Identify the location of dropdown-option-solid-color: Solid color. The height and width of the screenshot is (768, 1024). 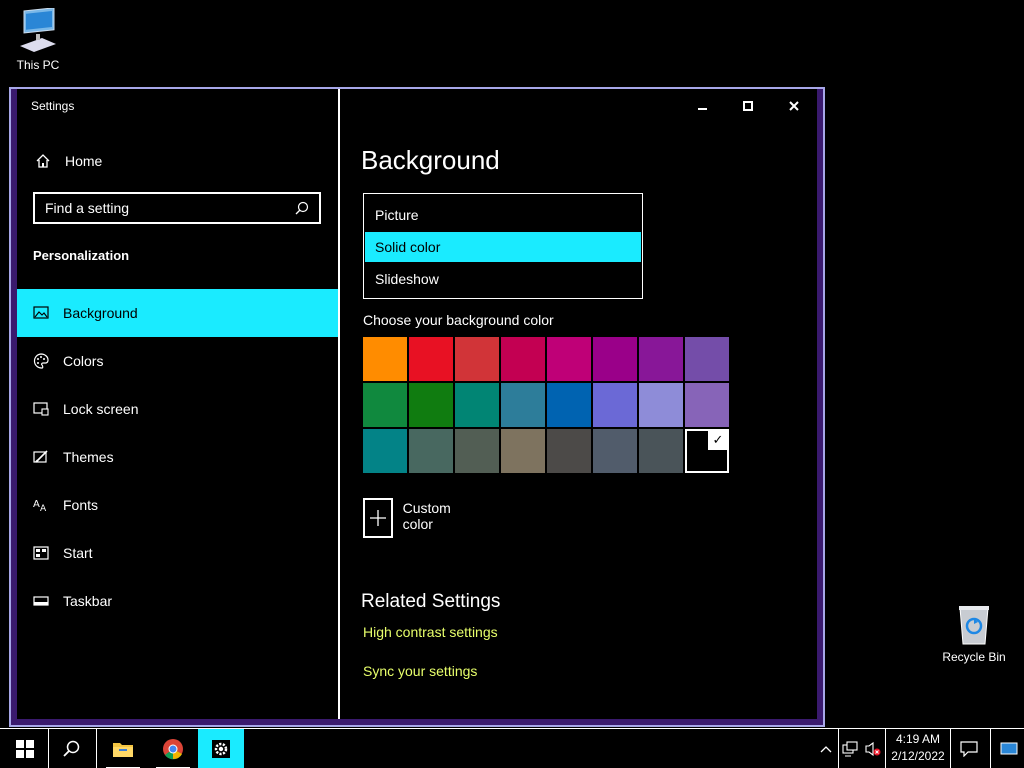
(503, 247).